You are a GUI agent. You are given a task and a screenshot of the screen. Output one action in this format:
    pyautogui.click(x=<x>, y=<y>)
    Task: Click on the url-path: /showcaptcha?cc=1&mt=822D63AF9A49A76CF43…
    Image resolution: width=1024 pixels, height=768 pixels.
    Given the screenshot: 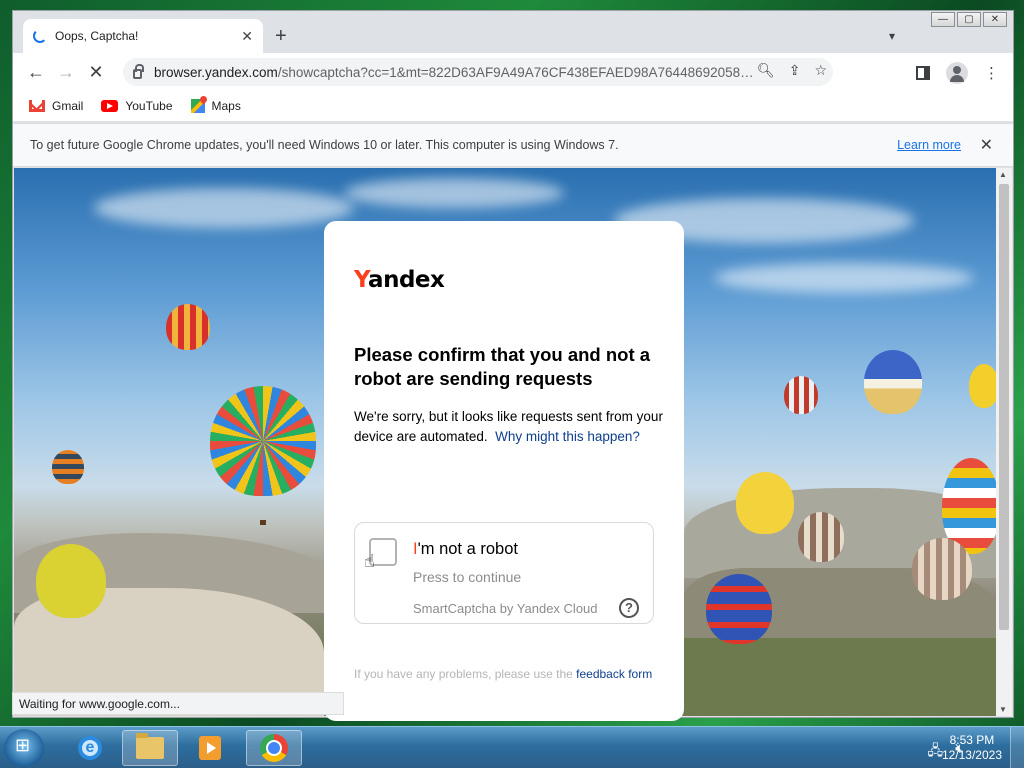 What is the action you would take?
    pyautogui.click(x=517, y=72)
    